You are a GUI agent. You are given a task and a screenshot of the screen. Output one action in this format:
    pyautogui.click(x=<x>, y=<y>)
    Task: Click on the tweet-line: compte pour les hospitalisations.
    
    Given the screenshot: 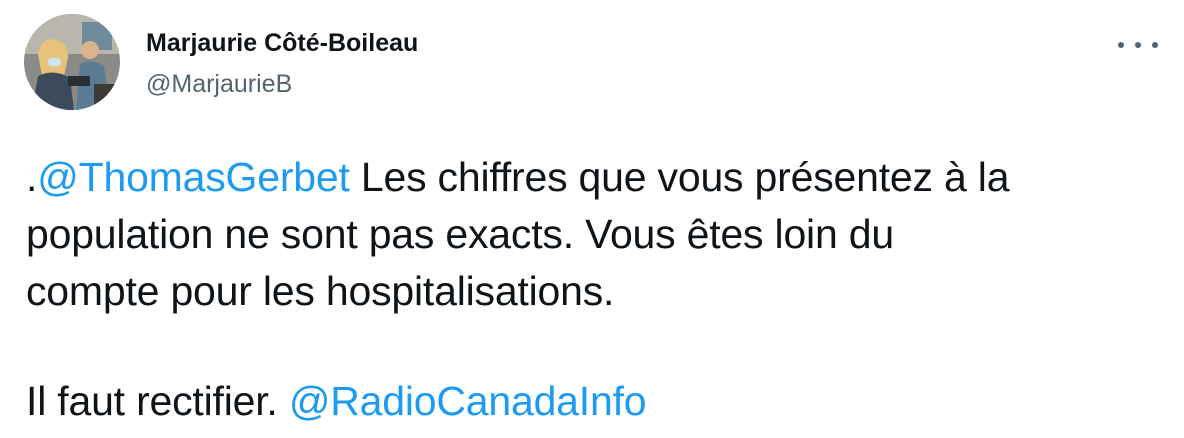 What is the action you would take?
    pyautogui.click(x=320, y=291)
    